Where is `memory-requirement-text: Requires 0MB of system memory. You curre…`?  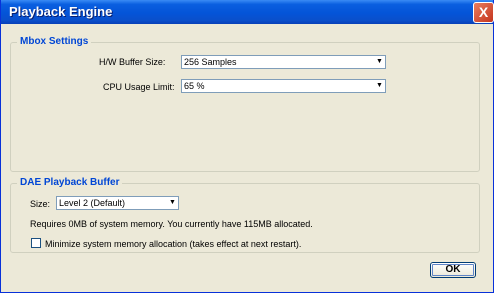 memory-requirement-text: Requires 0MB of system memory. You curre… is located at coordinates (171, 224).